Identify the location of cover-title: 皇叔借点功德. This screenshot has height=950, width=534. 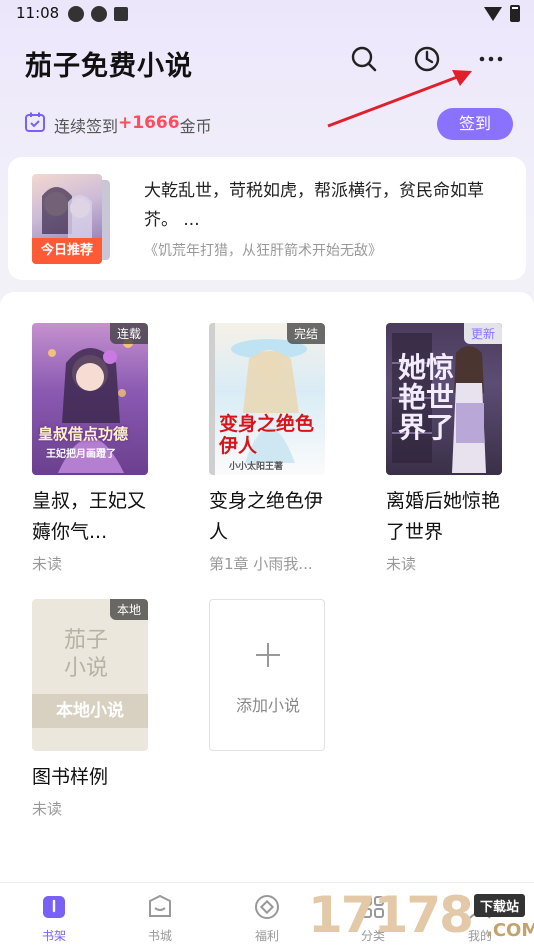
(83, 434).